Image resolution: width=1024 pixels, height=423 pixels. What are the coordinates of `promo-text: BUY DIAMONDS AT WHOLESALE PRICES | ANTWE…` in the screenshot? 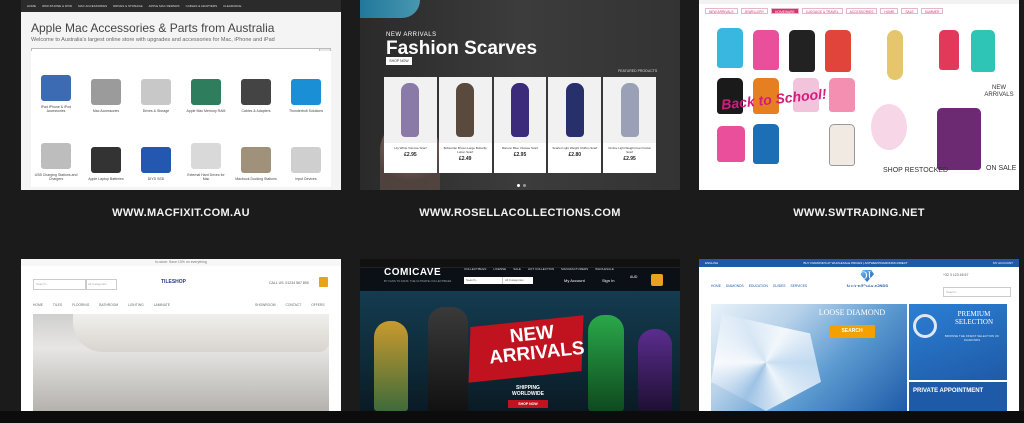 It's located at (855, 263).